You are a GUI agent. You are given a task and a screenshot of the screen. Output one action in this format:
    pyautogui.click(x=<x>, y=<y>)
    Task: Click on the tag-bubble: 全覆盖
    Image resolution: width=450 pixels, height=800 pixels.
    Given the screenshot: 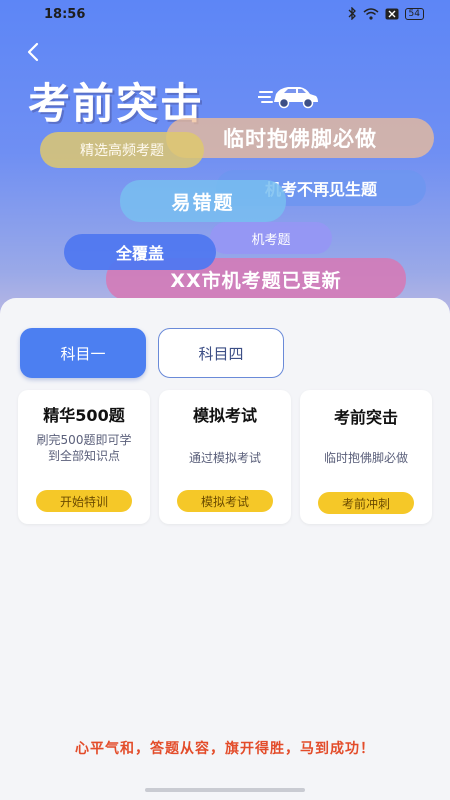 What is the action you would take?
    pyautogui.click(x=140, y=252)
    